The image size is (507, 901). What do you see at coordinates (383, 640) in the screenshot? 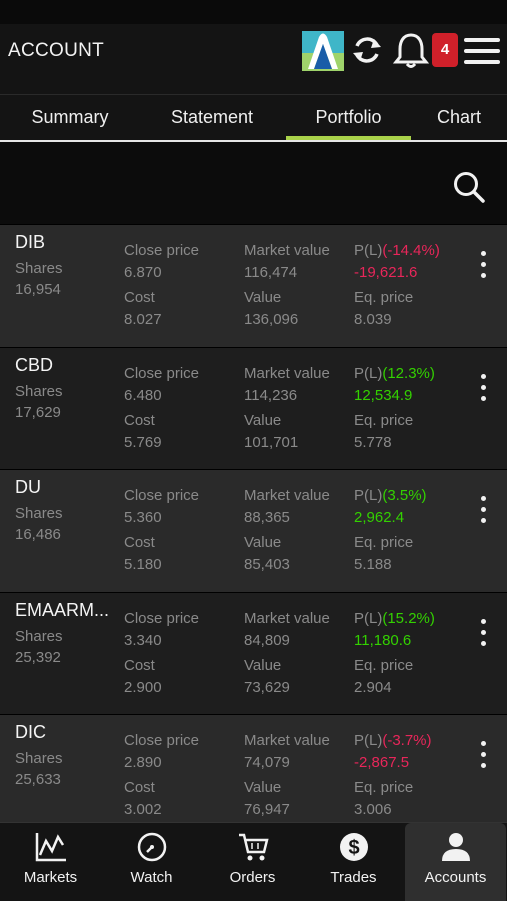
I see `pl-amount: 11,180.6` at bounding box center [383, 640].